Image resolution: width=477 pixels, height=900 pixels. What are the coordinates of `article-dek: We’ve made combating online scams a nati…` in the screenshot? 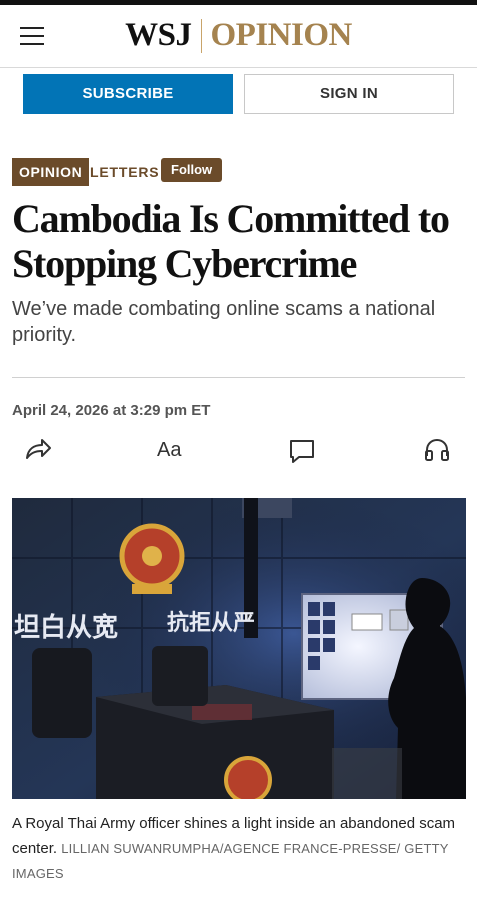 It's located at (224, 322).